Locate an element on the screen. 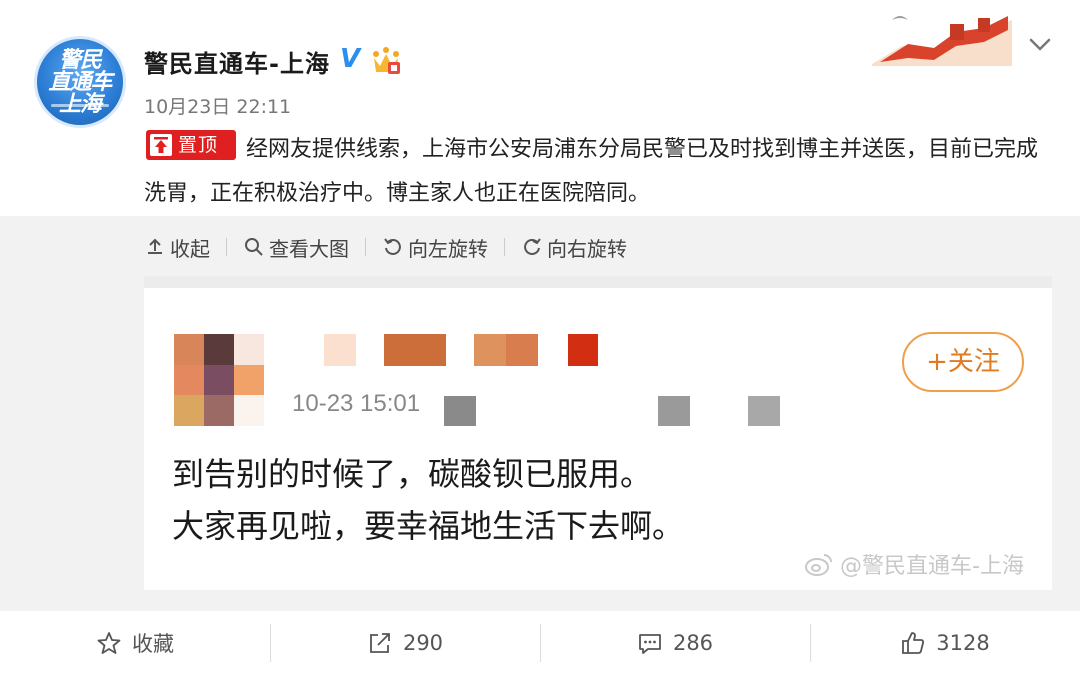  repost-button: 290 is located at coordinates (405, 643).